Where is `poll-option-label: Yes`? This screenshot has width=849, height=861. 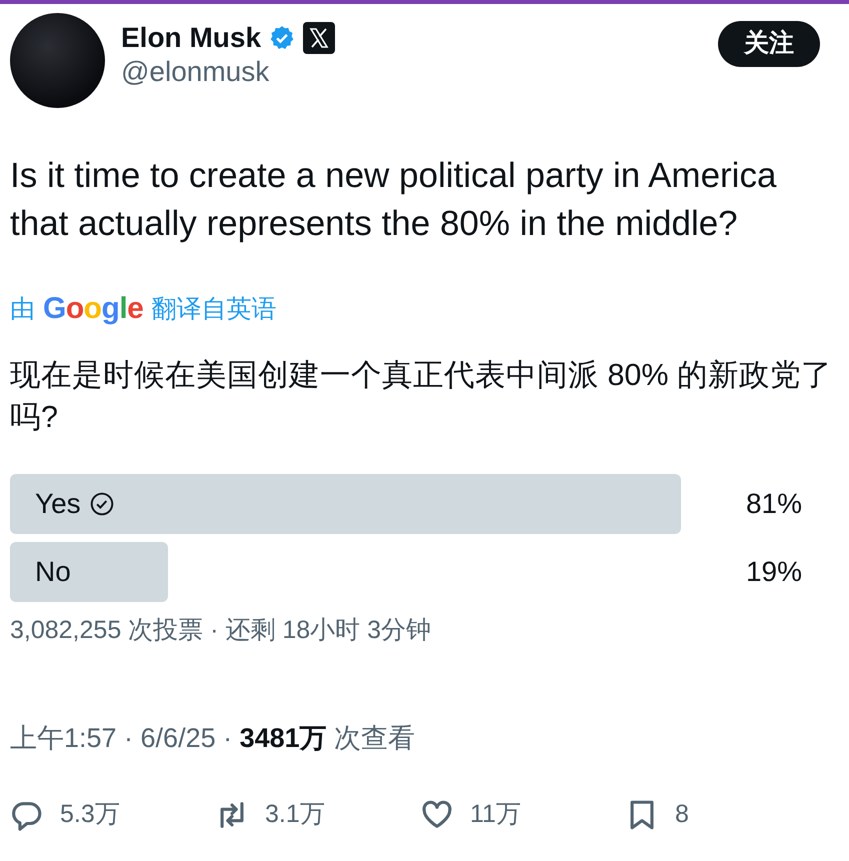 poll-option-label: Yes is located at coordinates (58, 504).